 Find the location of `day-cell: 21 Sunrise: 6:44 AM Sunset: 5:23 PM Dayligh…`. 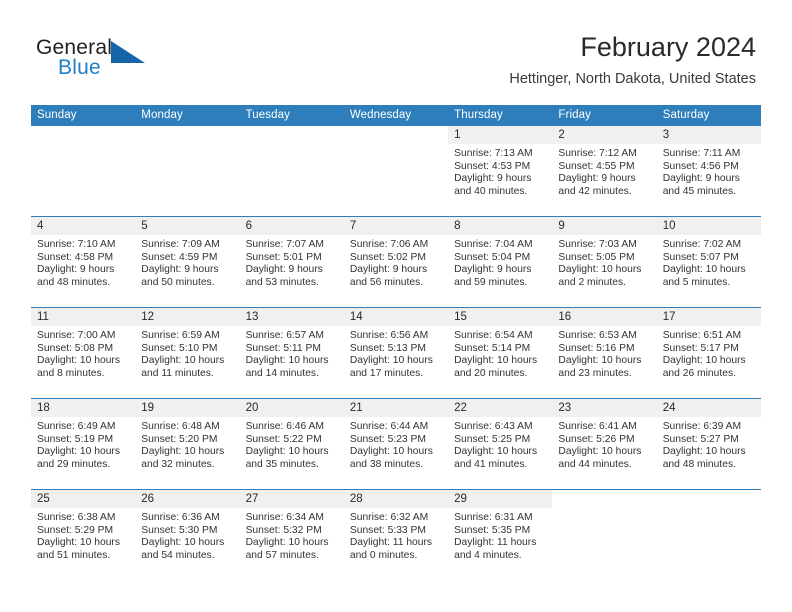

day-cell: 21 Sunrise: 6:44 AM Sunset: 5:23 PM Dayligh… is located at coordinates (396, 444).